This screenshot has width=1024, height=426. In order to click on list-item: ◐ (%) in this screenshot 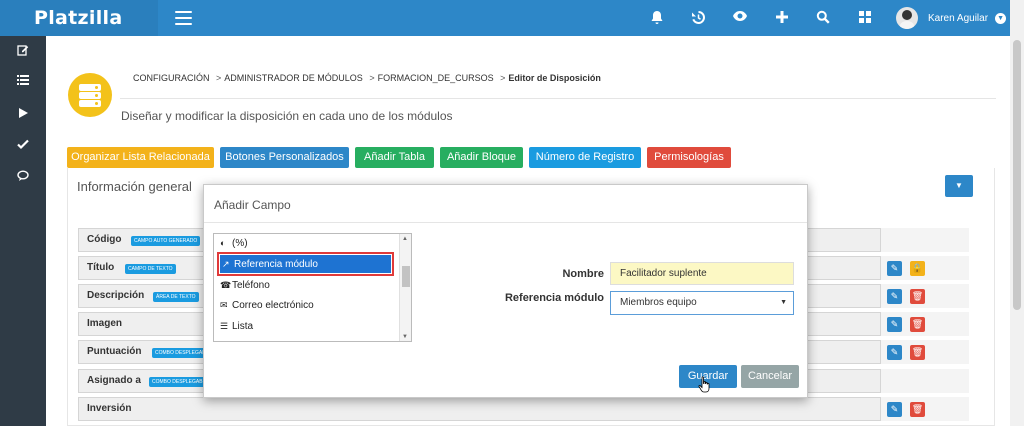, I will do `click(234, 243)`.